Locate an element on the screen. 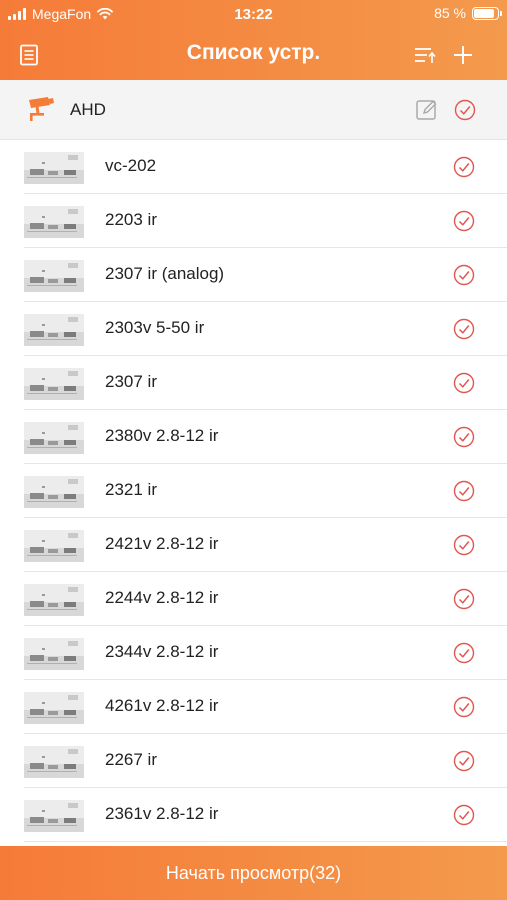 The height and width of the screenshot is (900, 507). device-name: 2267 ir is located at coordinates (131, 759).